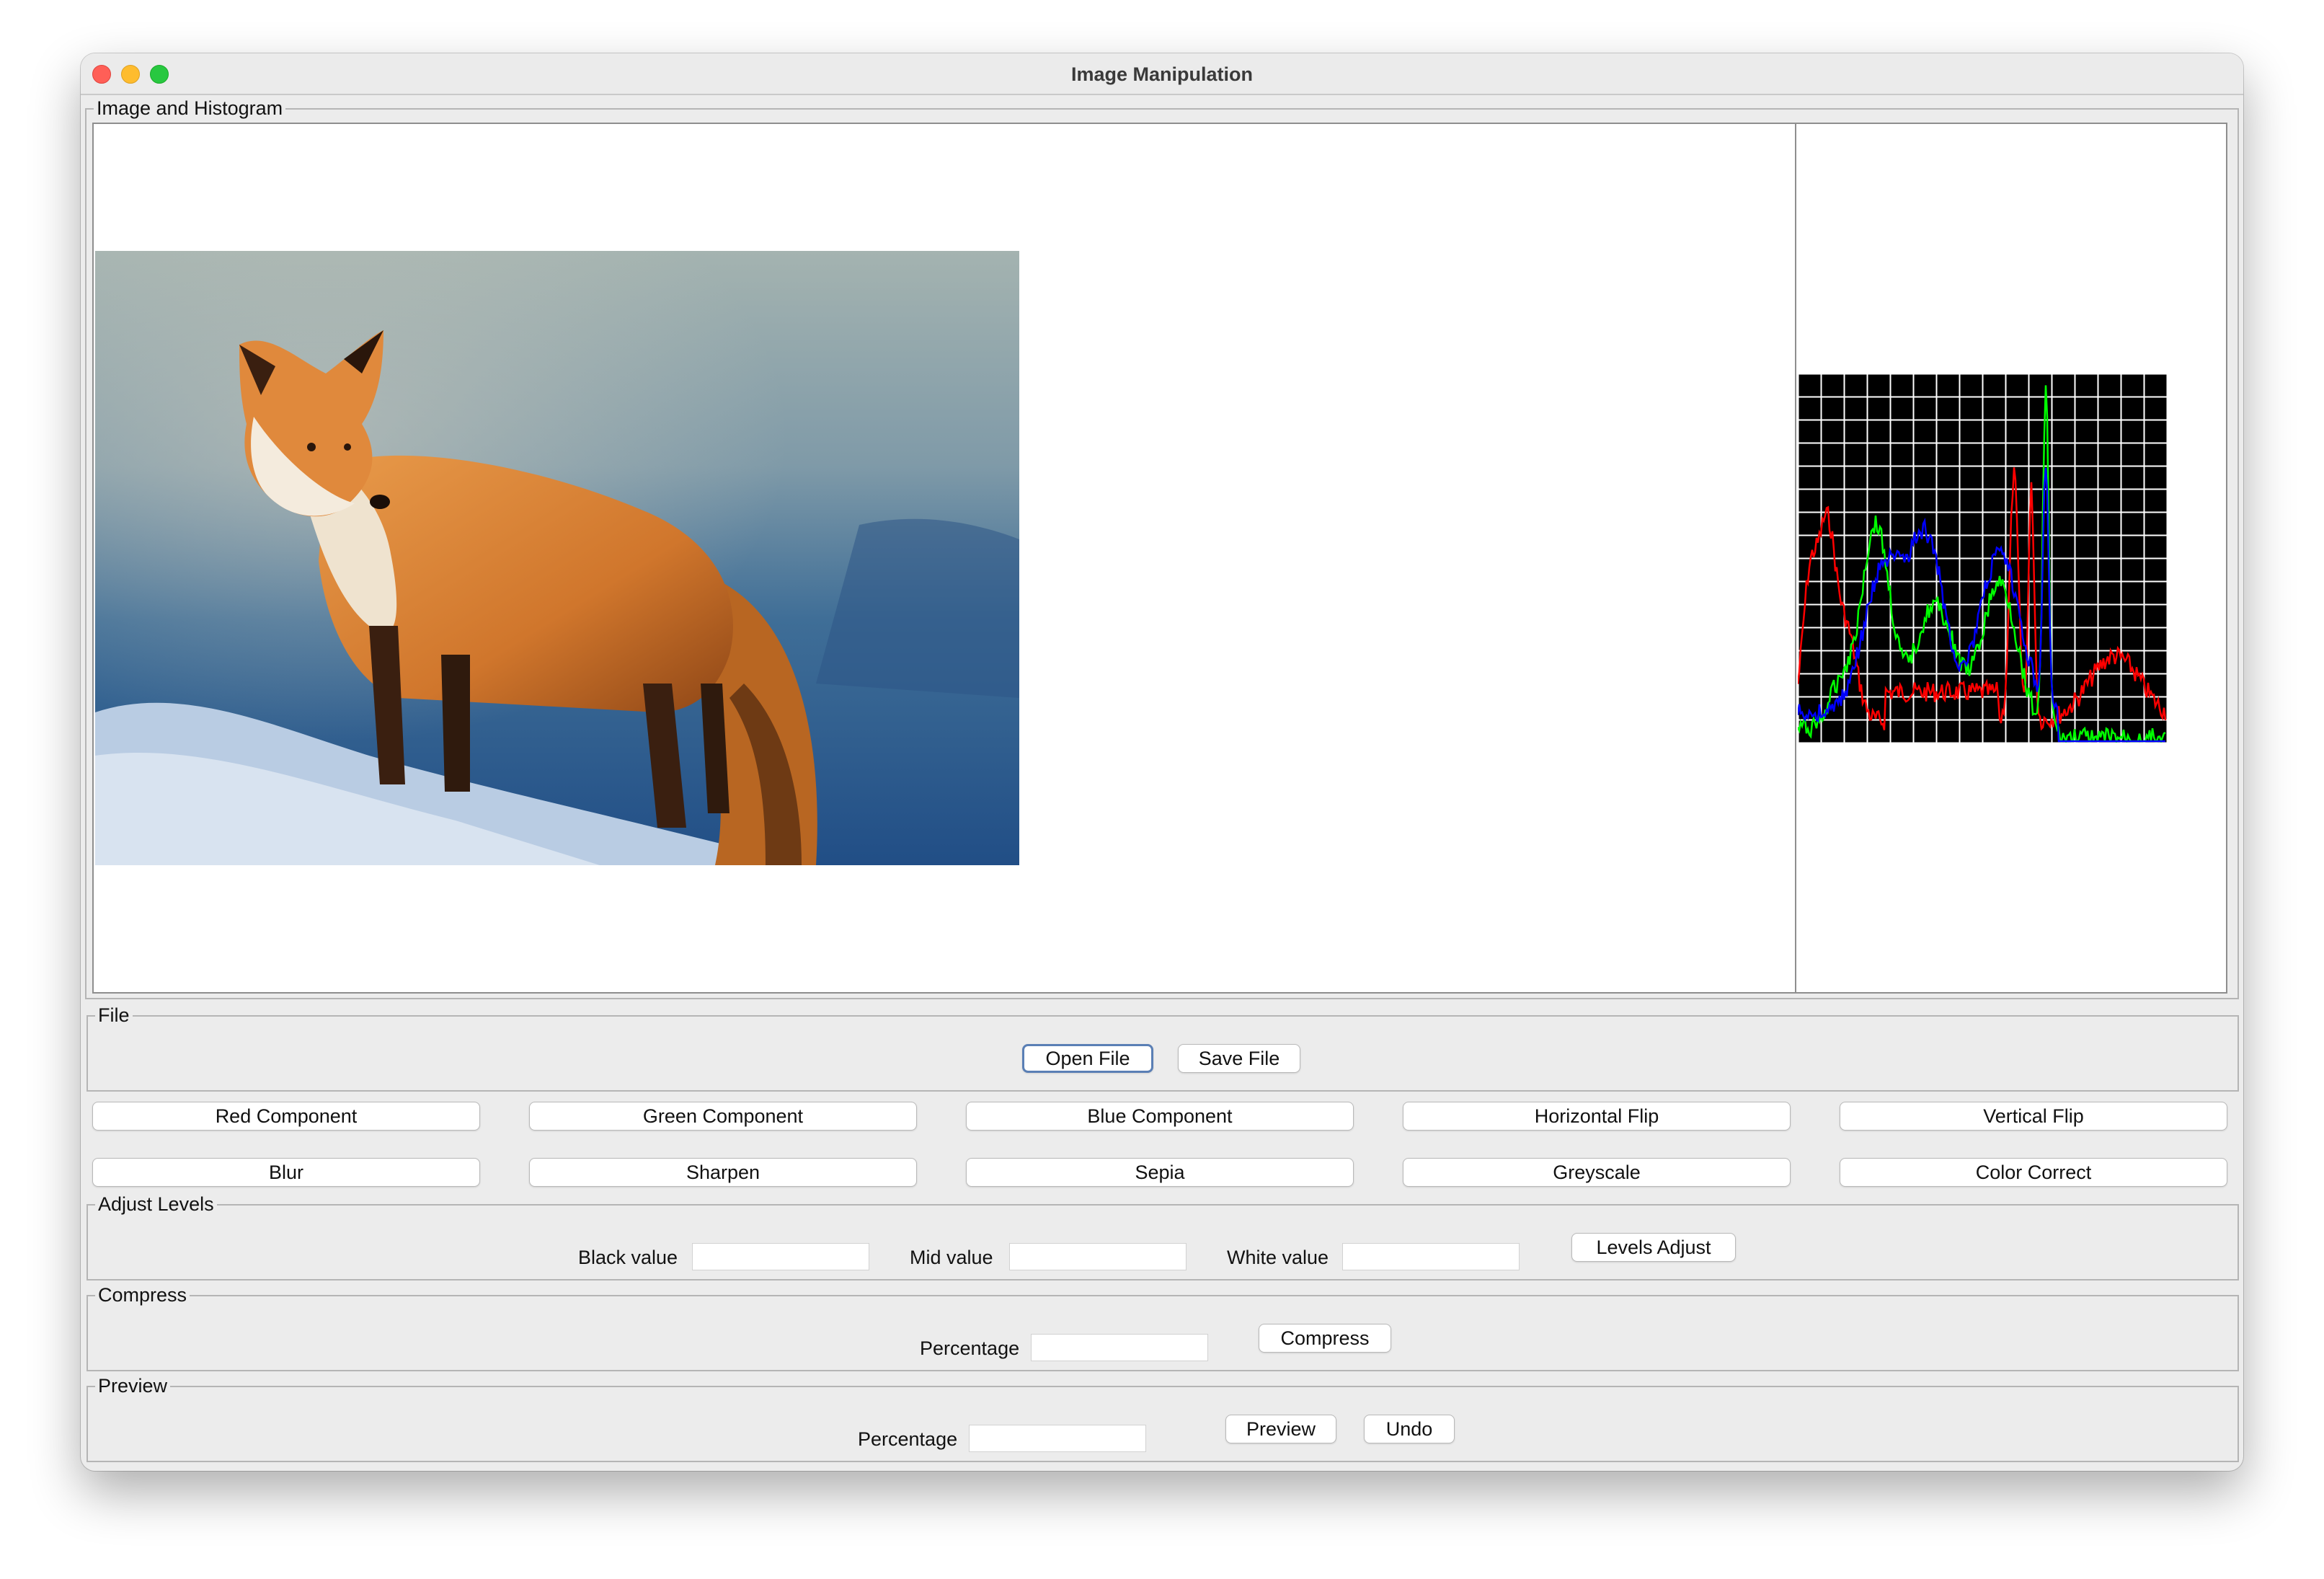  I want to click on file-panel-label: File, so click(114, 1015).